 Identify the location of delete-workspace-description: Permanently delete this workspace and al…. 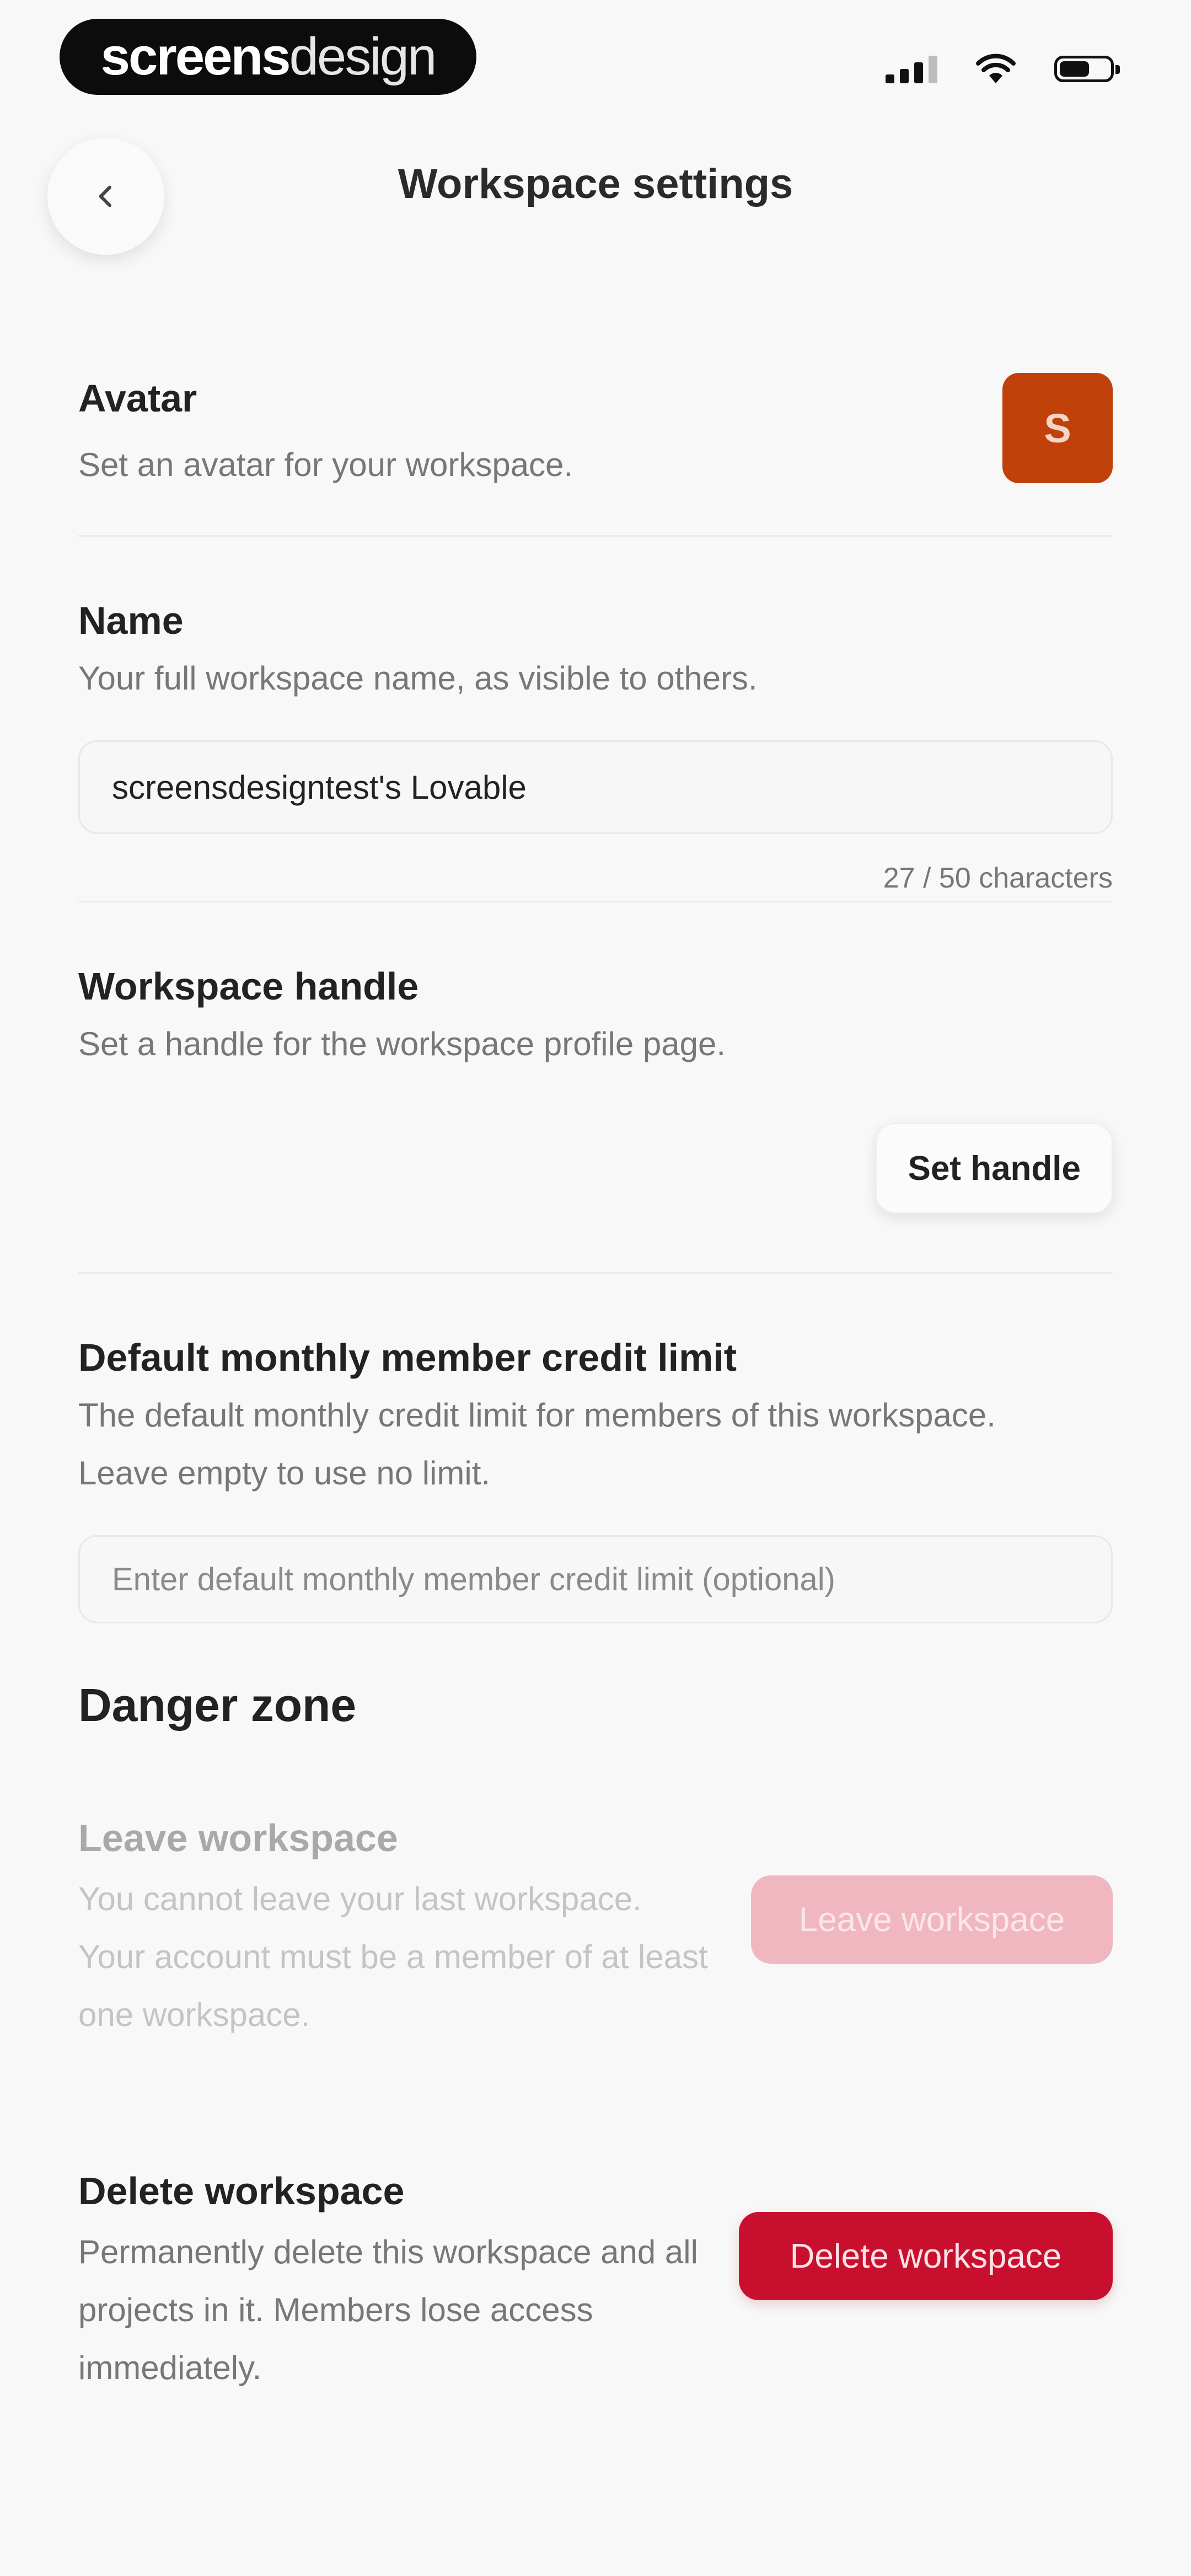
(388, 2309).